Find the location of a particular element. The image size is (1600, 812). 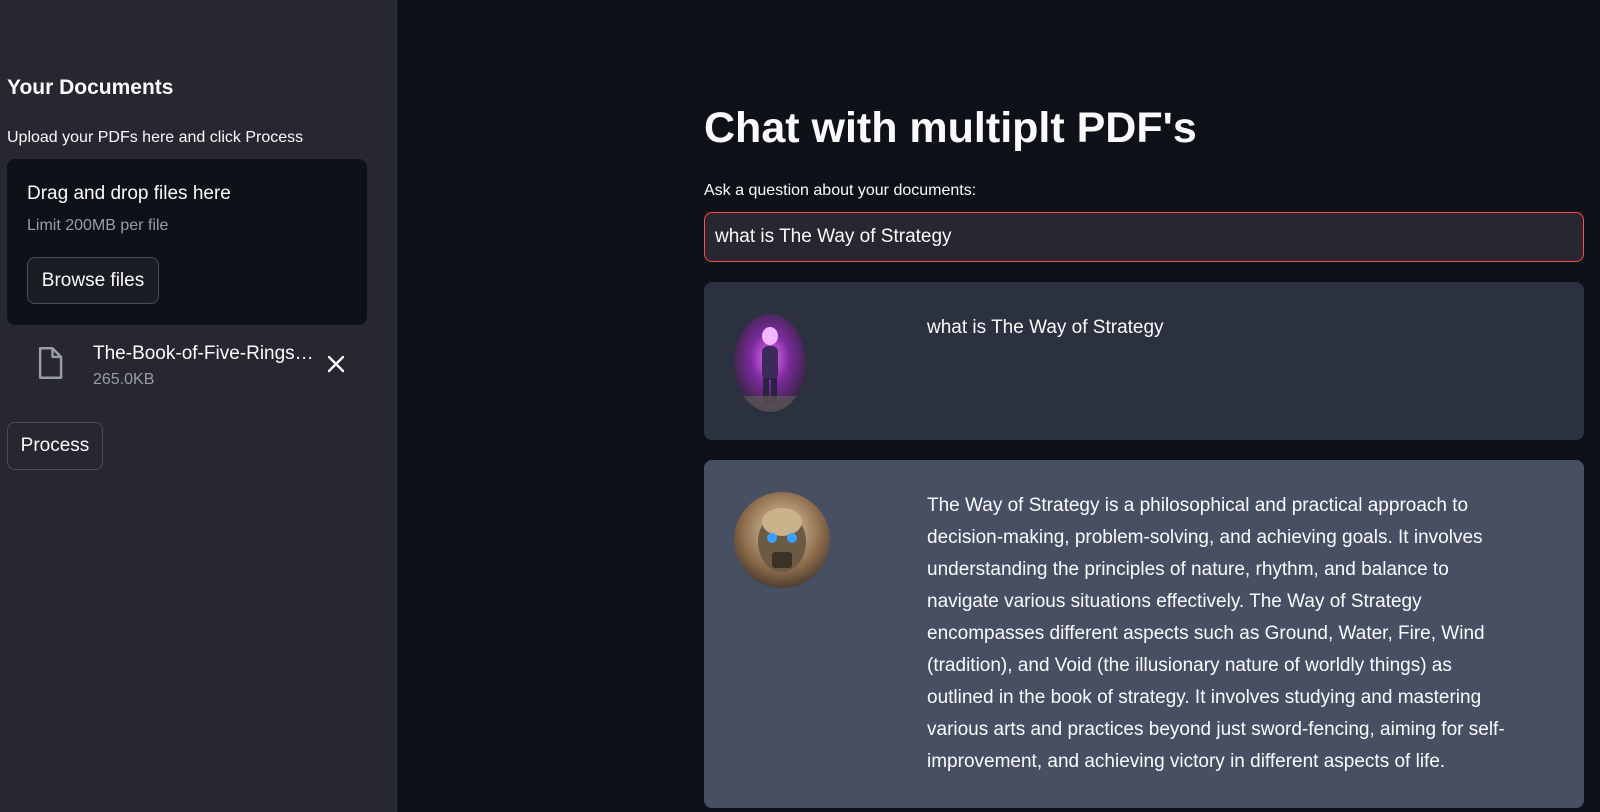

user-message: what is The Way of Strategy is located at coordinates (1144, 361).